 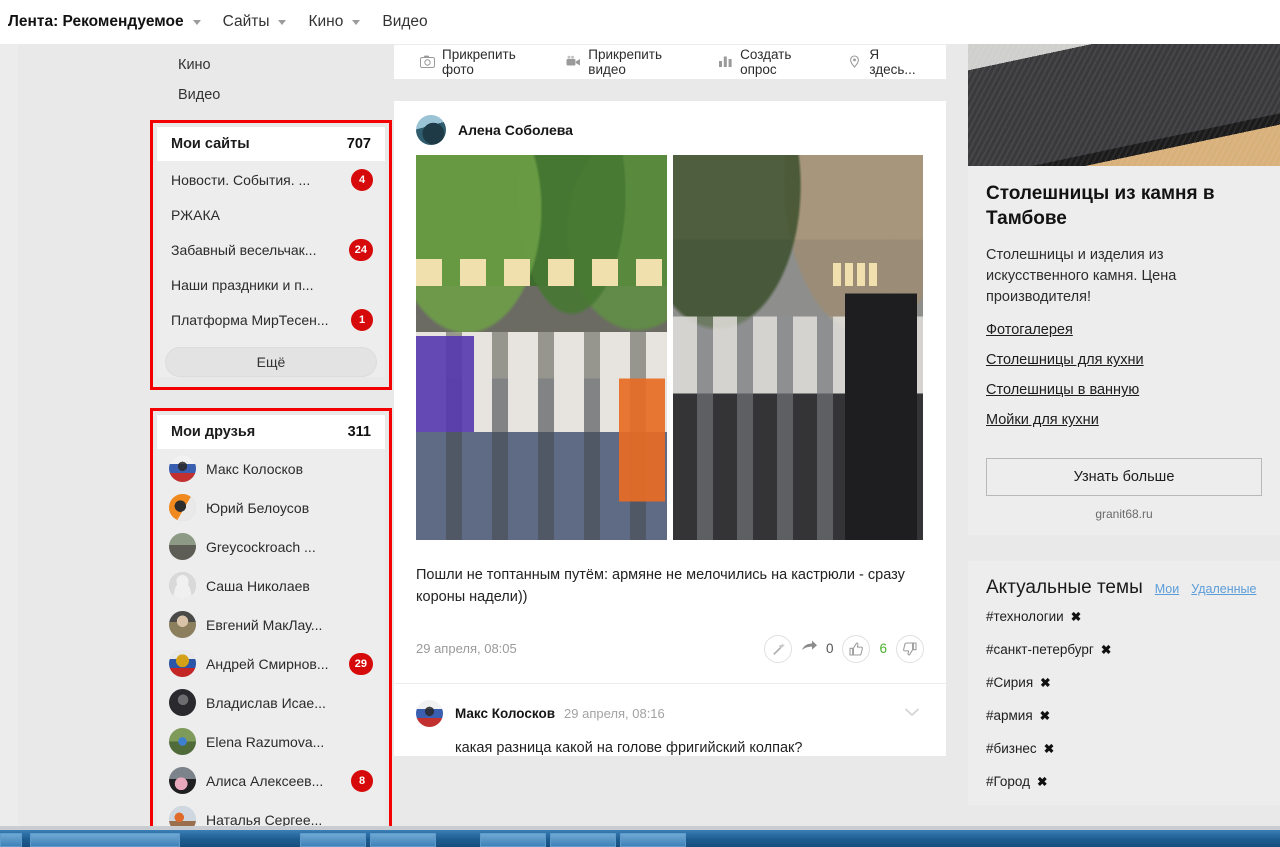 I want to click on thumbs-up-icon, so click(x=856, y=648).